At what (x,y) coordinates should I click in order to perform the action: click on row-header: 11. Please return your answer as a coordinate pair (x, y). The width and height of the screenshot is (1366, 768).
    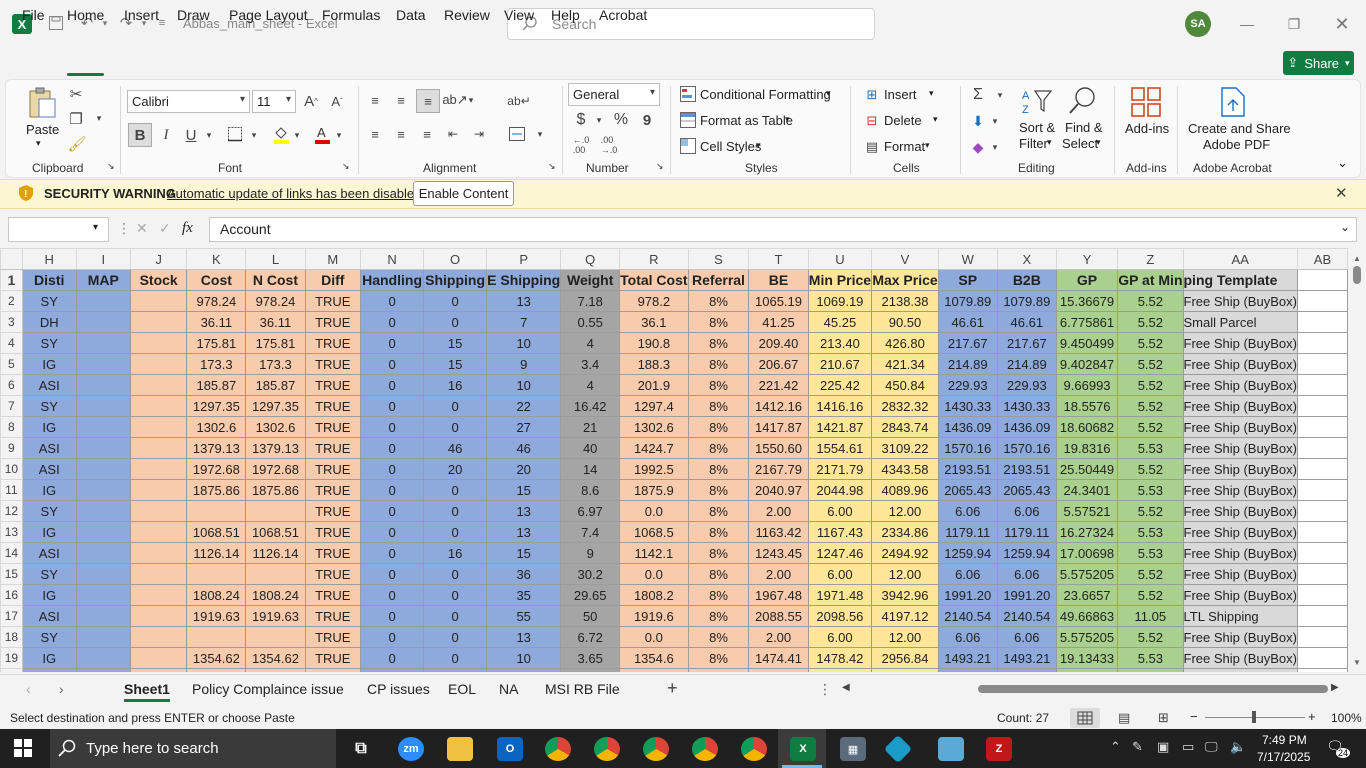
    Looking at the image, I should click on (11, 490).